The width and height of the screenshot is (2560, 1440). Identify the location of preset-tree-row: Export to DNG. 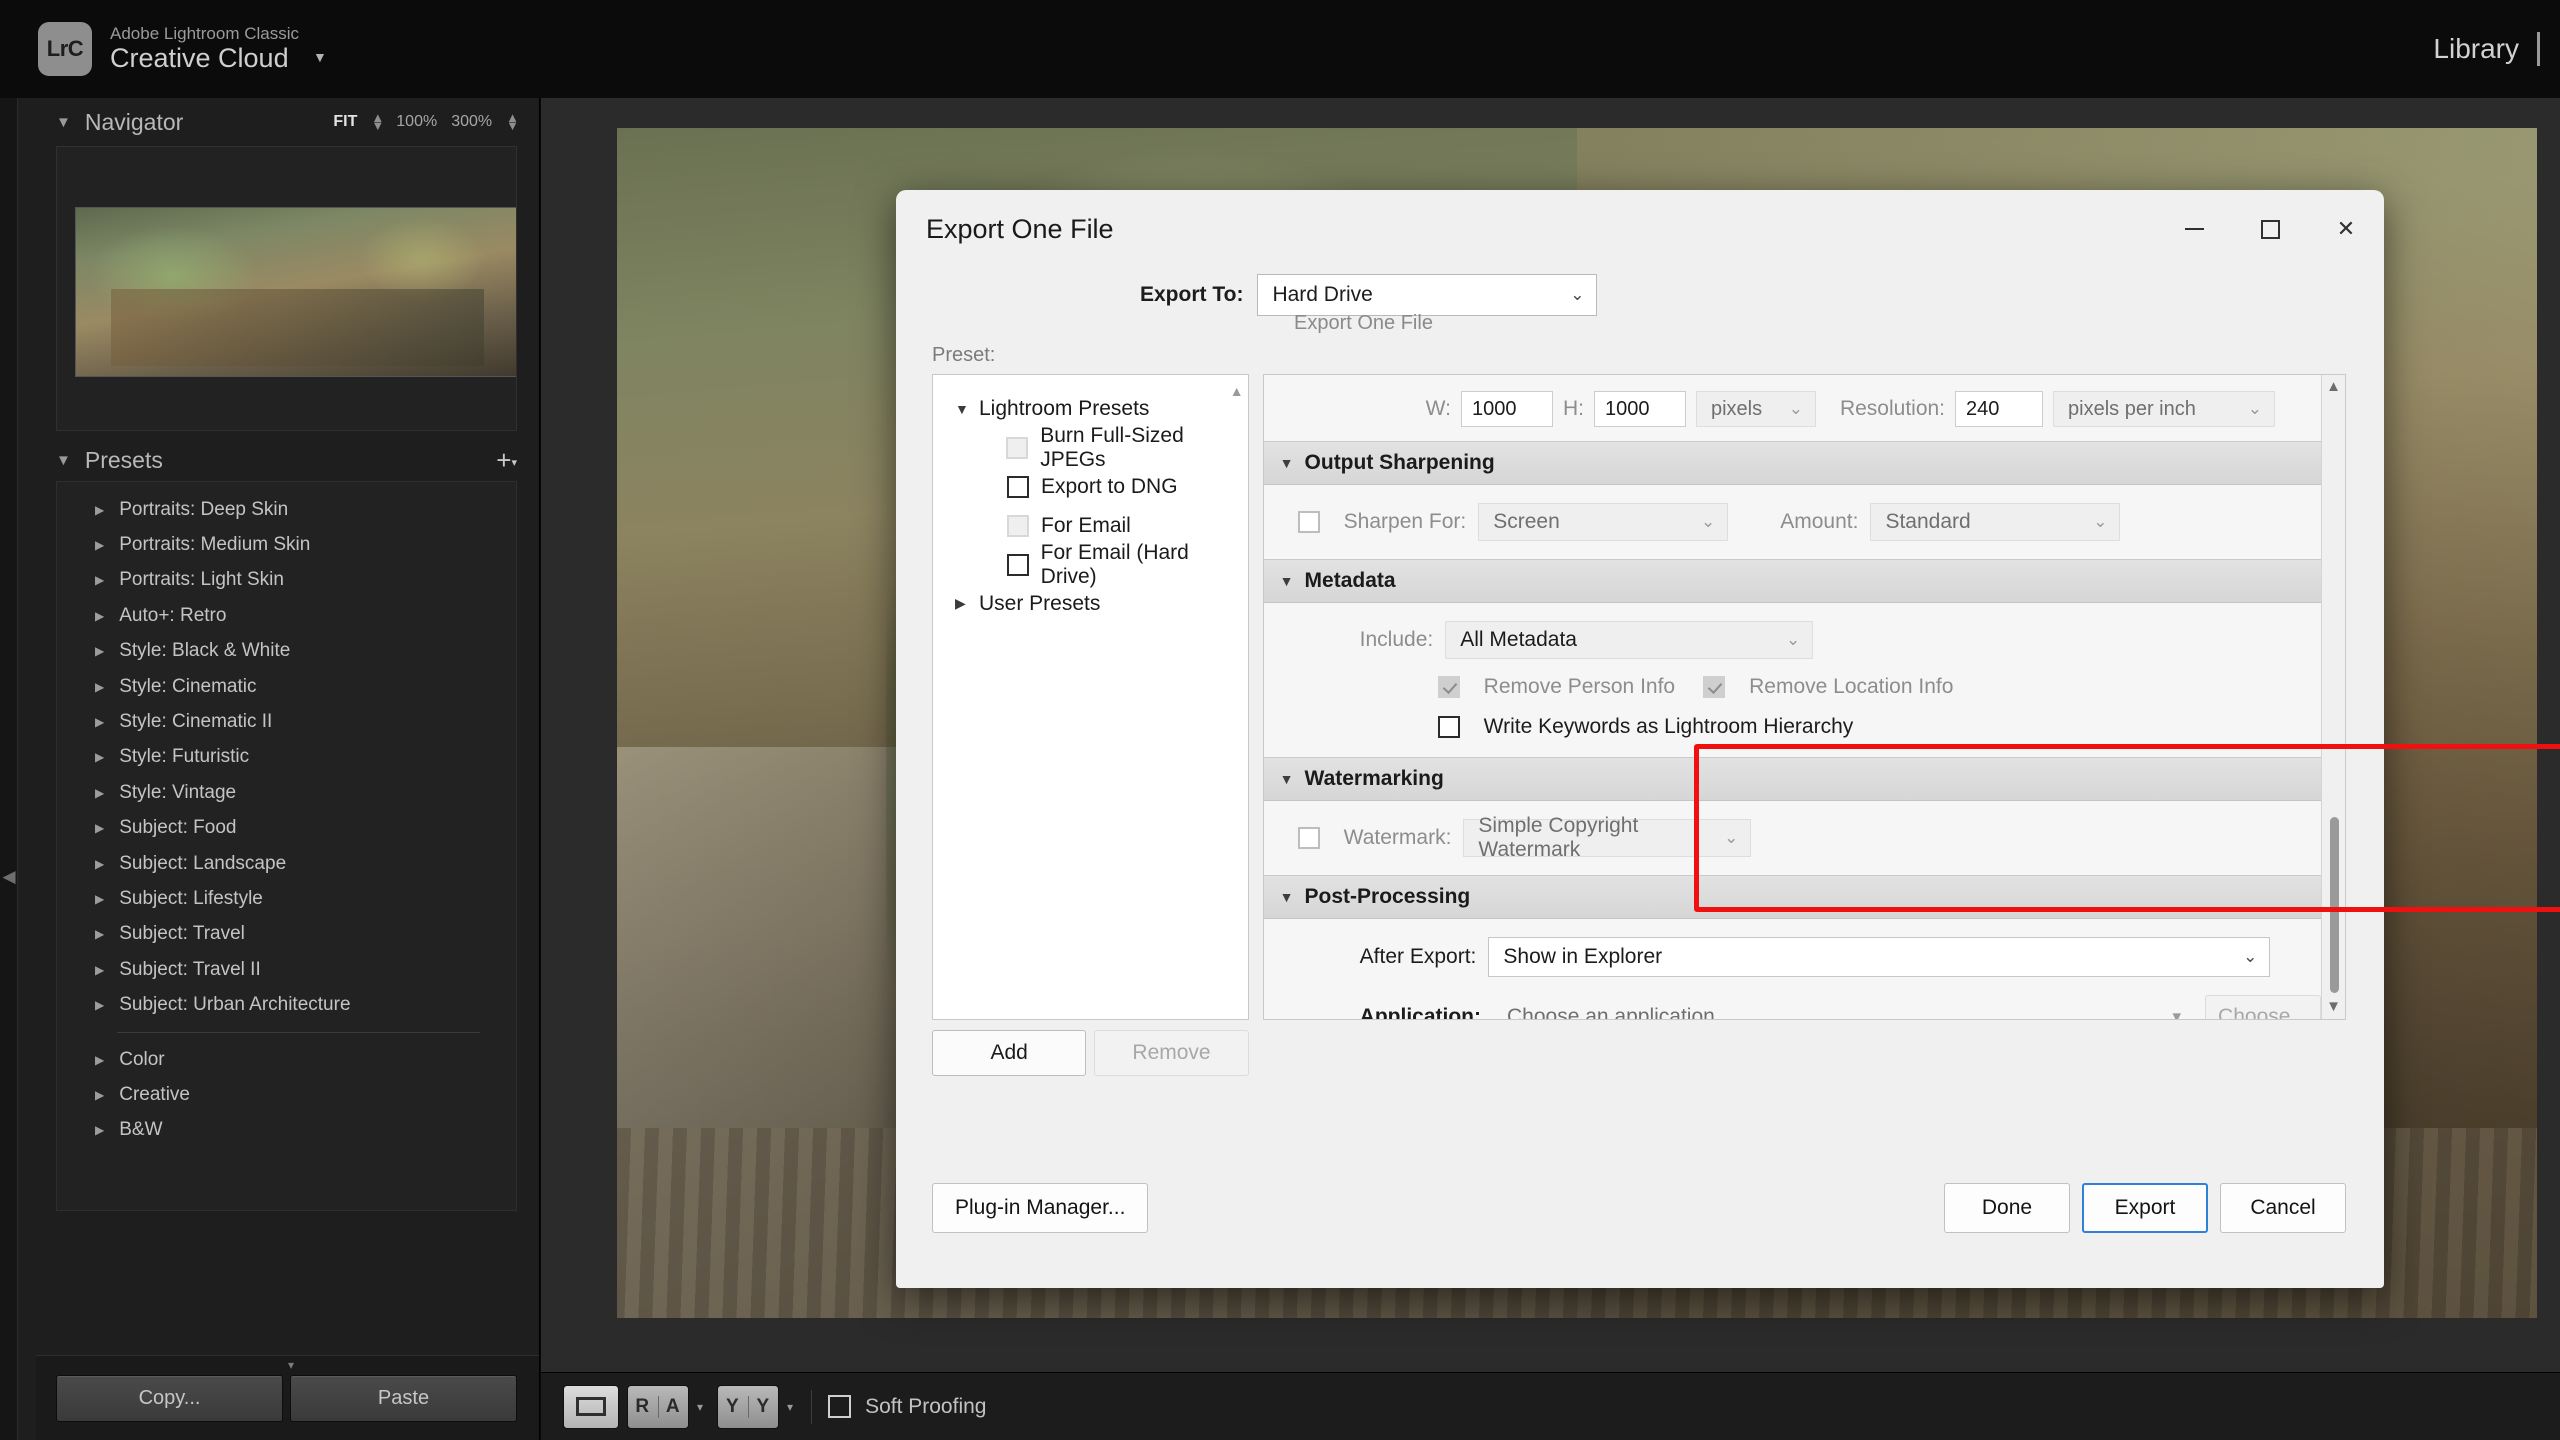
(1090, 486).